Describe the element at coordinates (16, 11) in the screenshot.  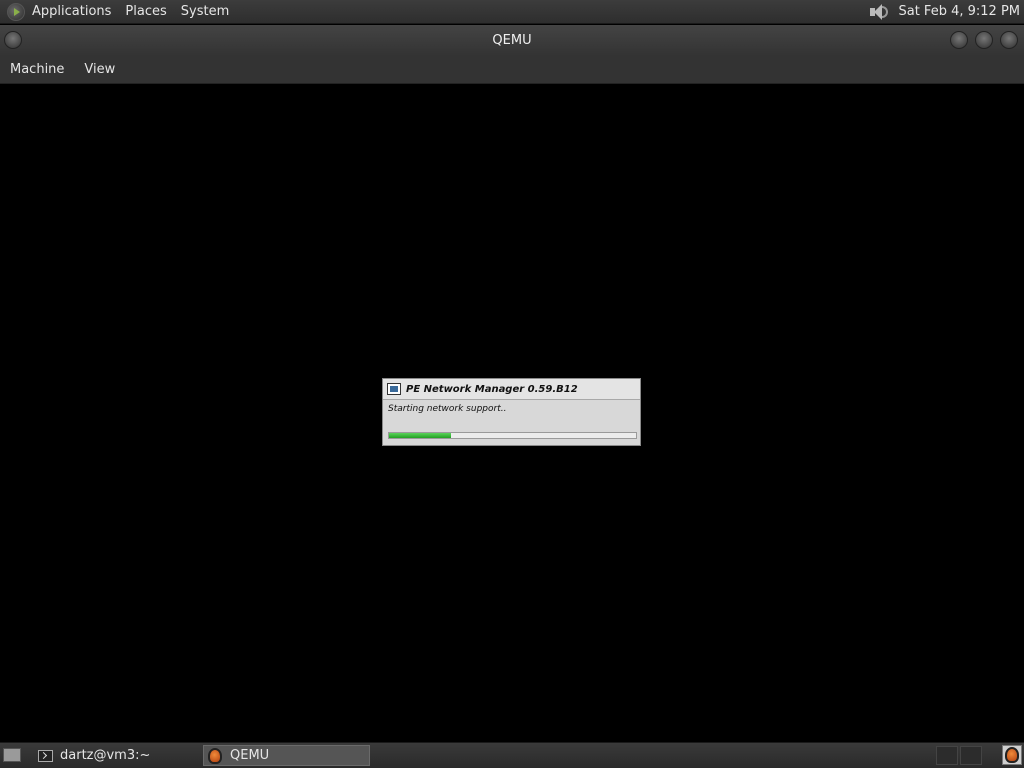
I see `distro-logo-icon` at that location.